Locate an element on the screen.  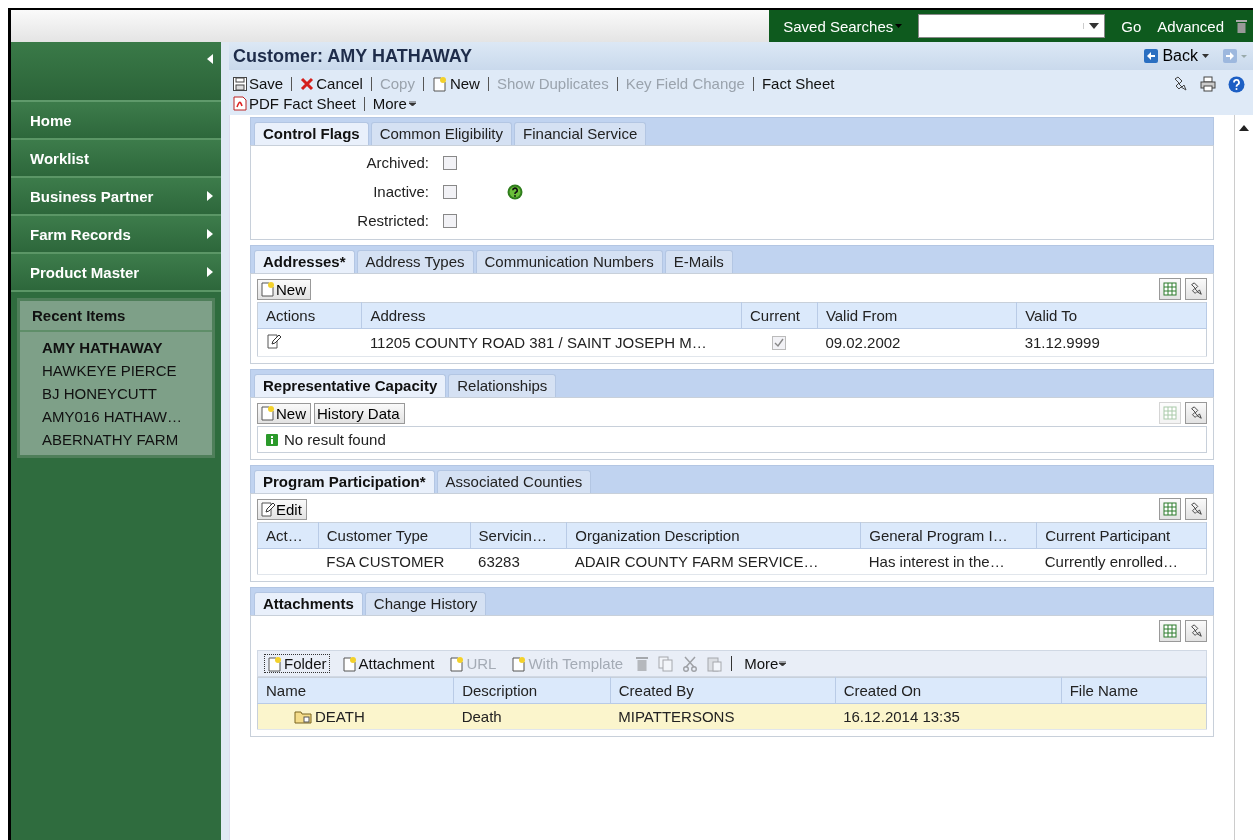
tab: Attachments is located at coordinates (308, 603).